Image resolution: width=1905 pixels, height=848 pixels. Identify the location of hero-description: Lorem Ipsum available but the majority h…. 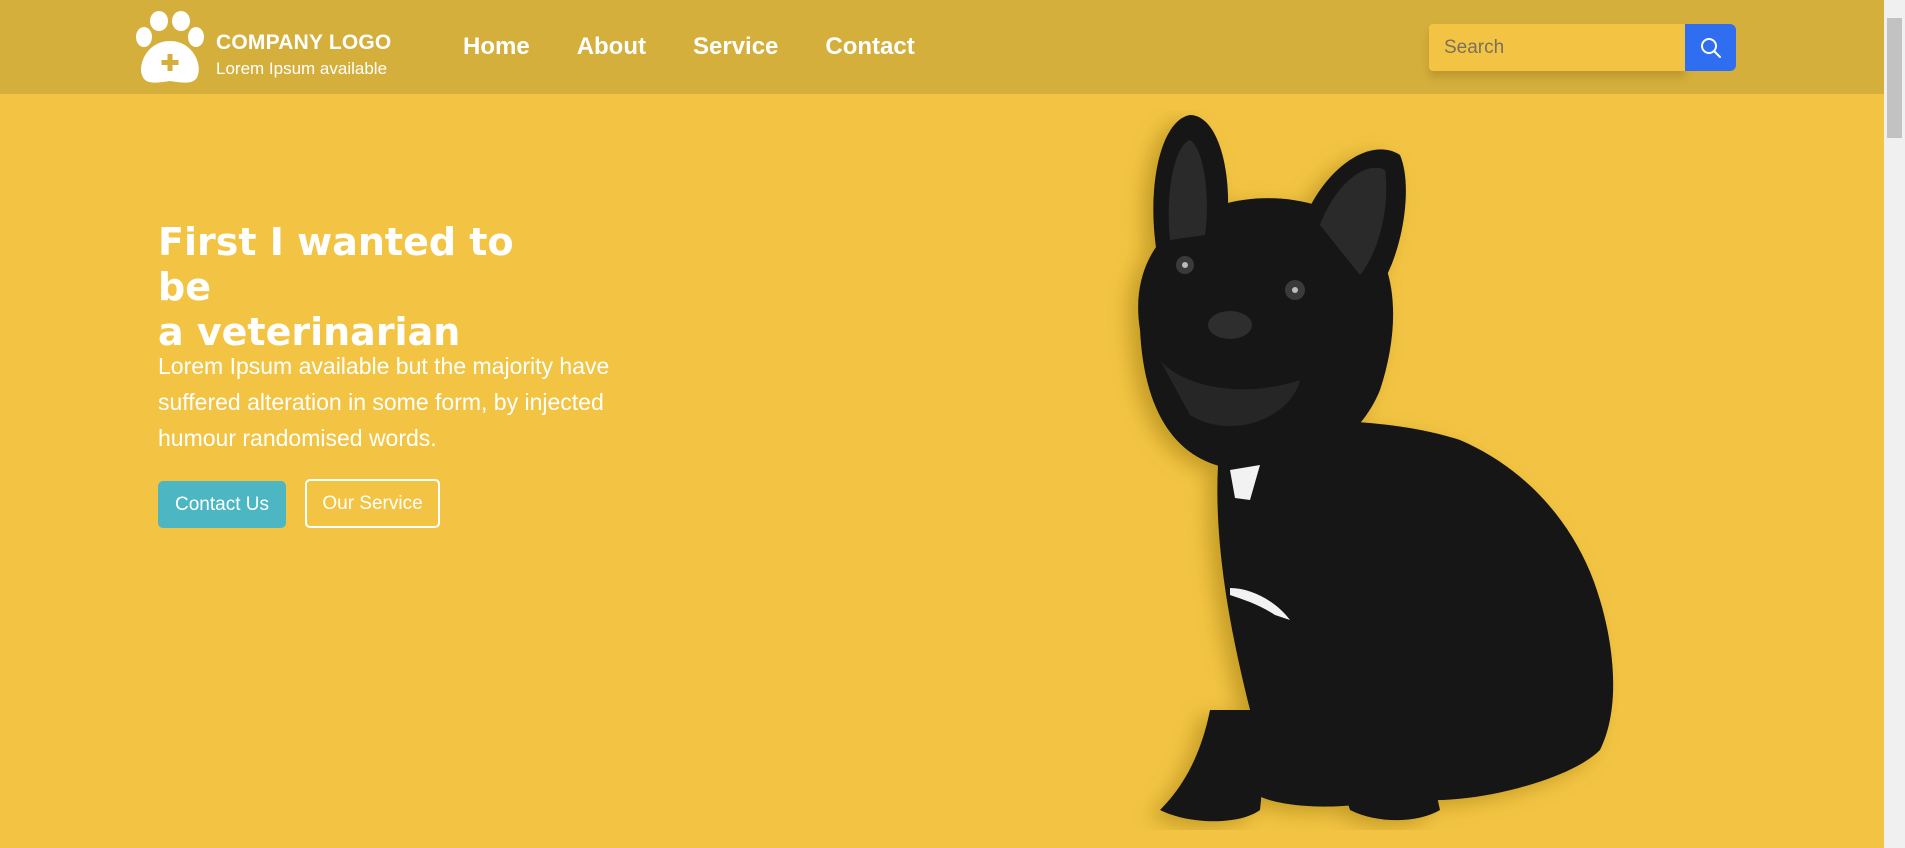
(384, 402).